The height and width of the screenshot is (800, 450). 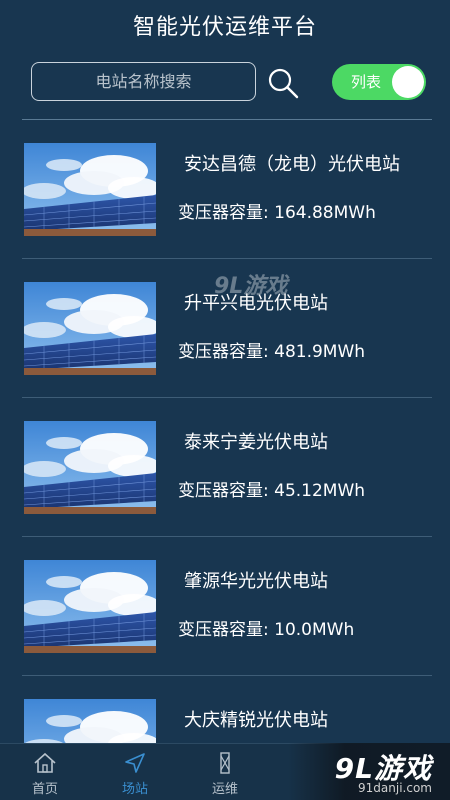 What do you see at coordinates (366, 82) in the screenshot?
I see `toggle-label: 列表` at bounding box center [366, 82].